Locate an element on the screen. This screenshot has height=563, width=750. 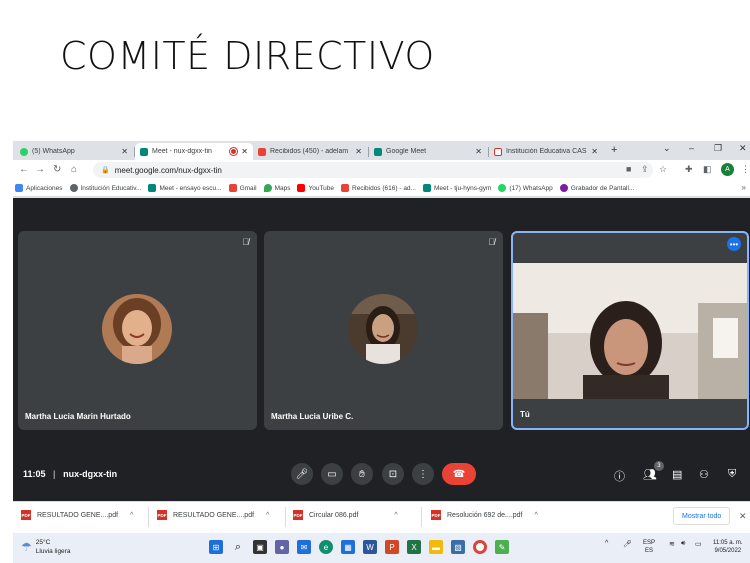
excel-icon: X is located at coordinates (414, 547).